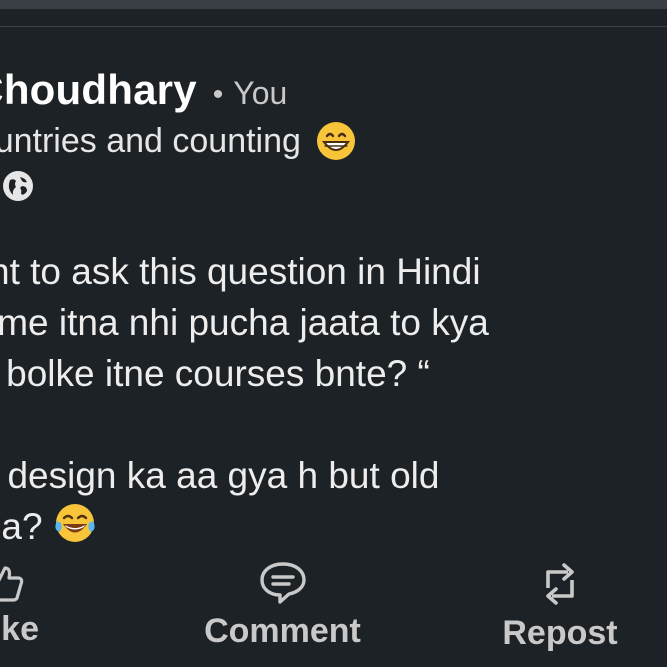 The height and width of the screenshot is (667, 667). What do you see at coordinates (244, 424) in the screenshot?
I see `body-blank-line` at bounding box center [244, 424].